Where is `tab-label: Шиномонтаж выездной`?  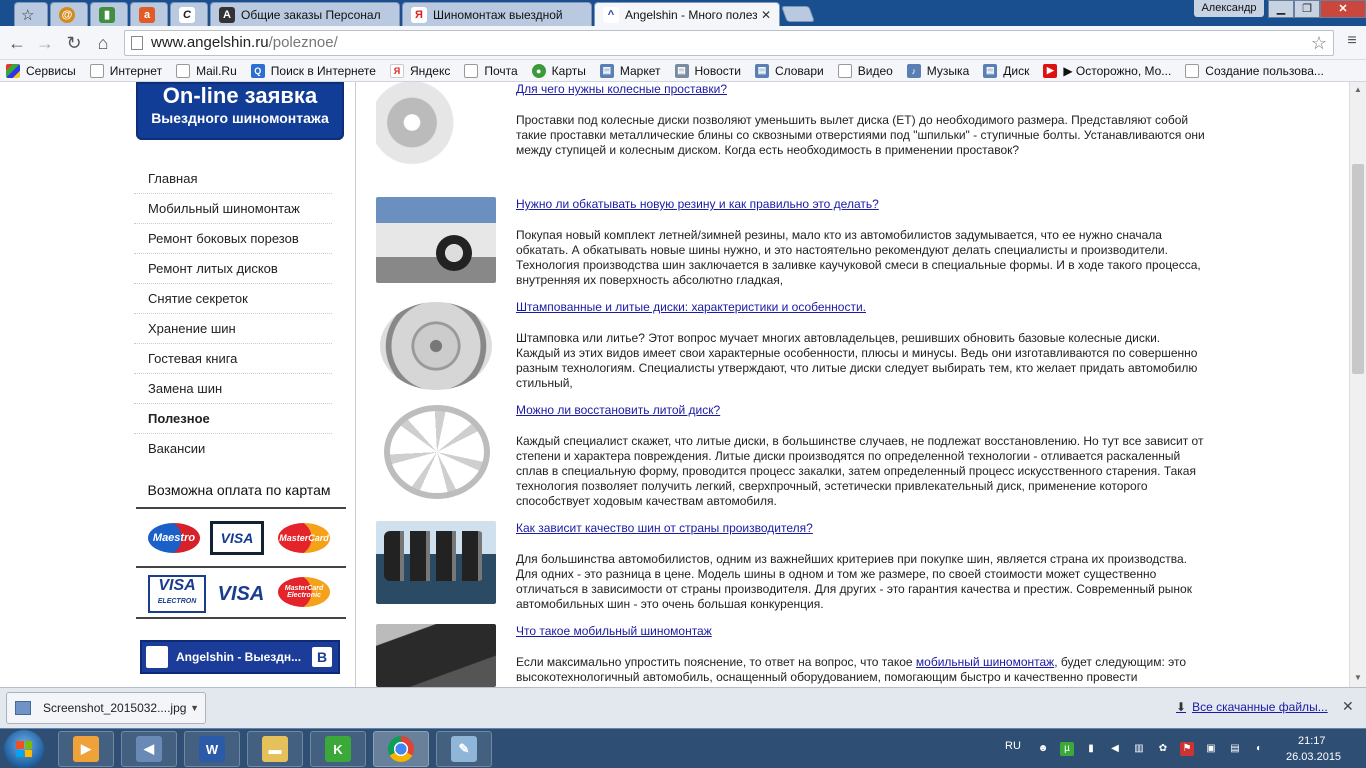
tab-label: Шиномонтаж выездной is located at coordinates (498, 14).